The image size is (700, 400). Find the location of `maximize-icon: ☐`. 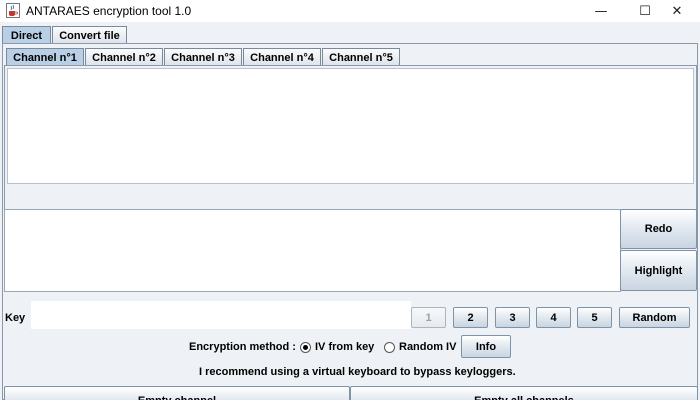

maximize-icon: ☐ is located at coordinates (645, 11).